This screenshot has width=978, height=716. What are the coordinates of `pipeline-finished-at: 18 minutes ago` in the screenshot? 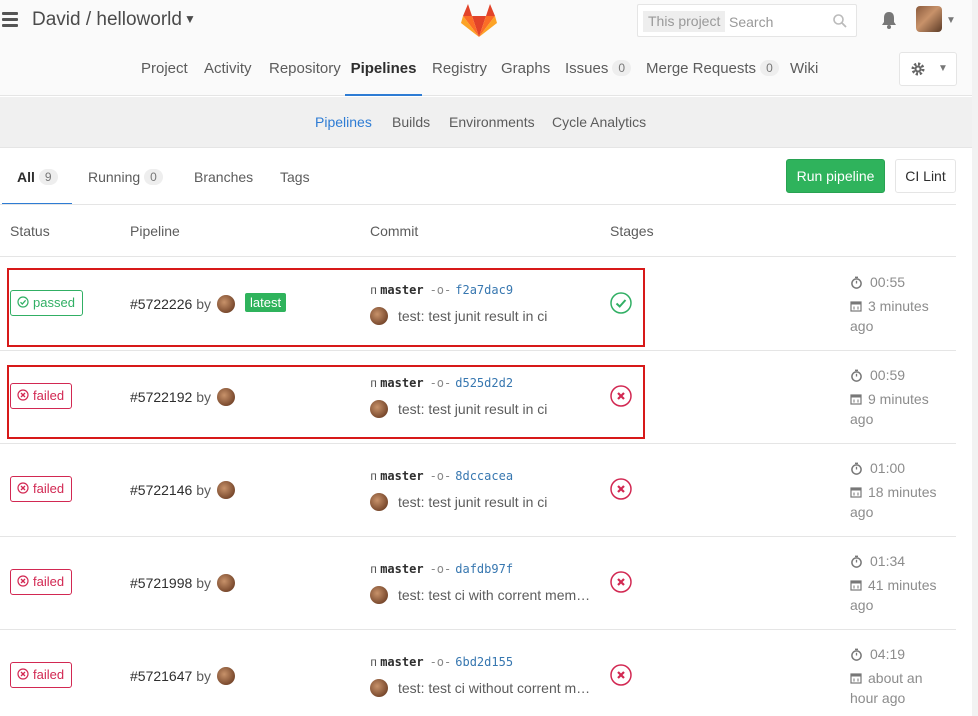 It's located at (900, 502).